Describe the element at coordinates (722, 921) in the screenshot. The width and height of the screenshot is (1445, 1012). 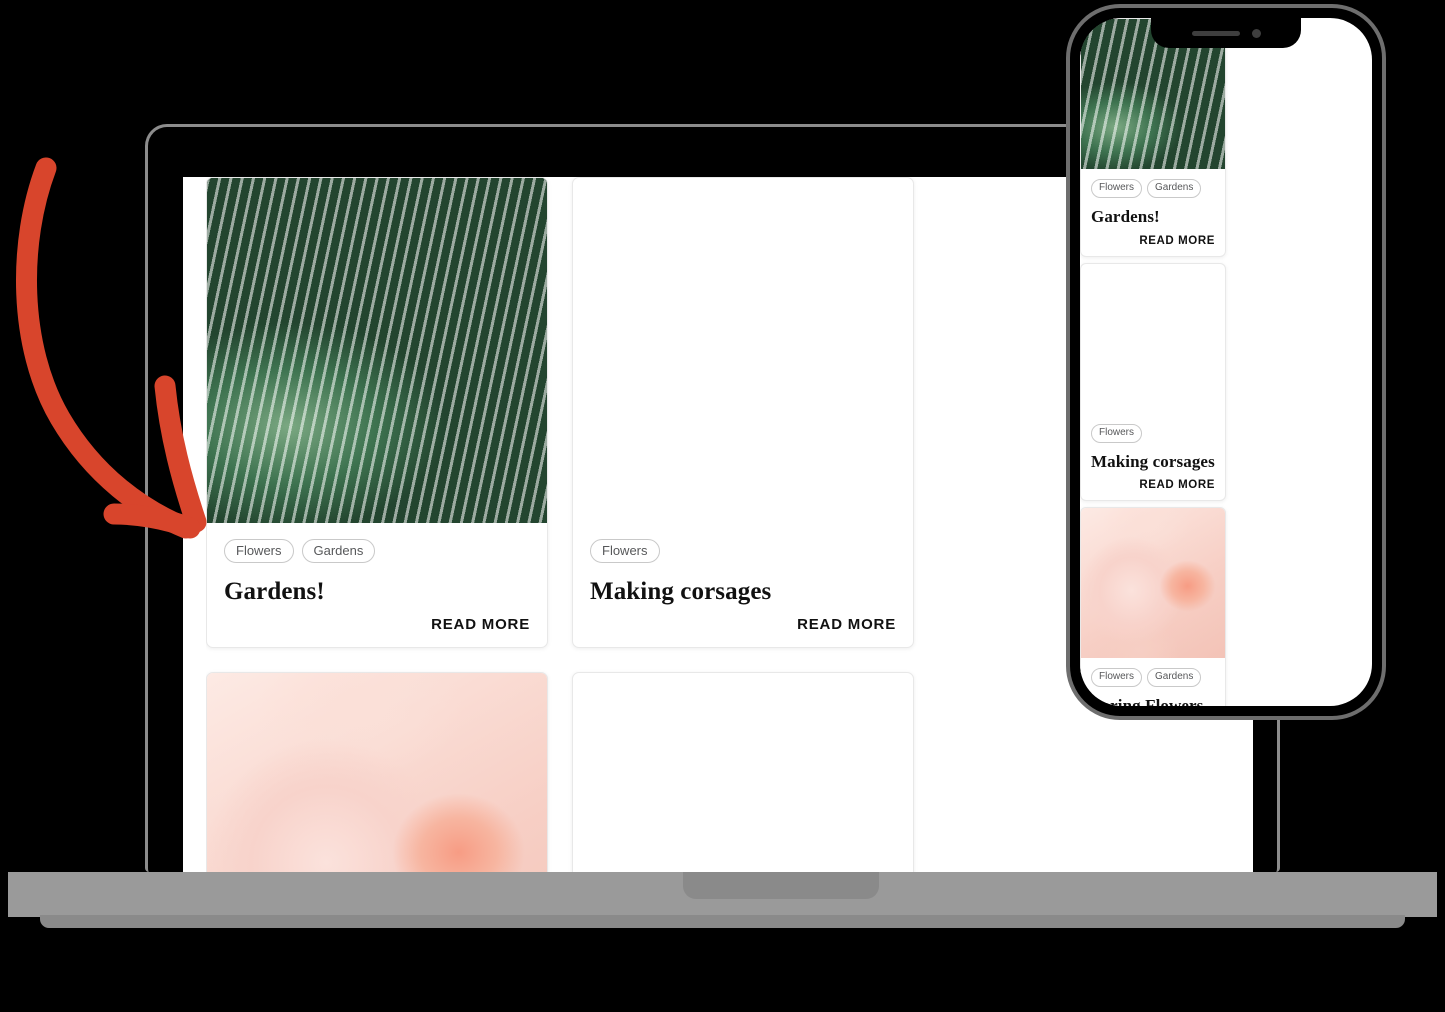
I see `laptop-base-foot` at that location.